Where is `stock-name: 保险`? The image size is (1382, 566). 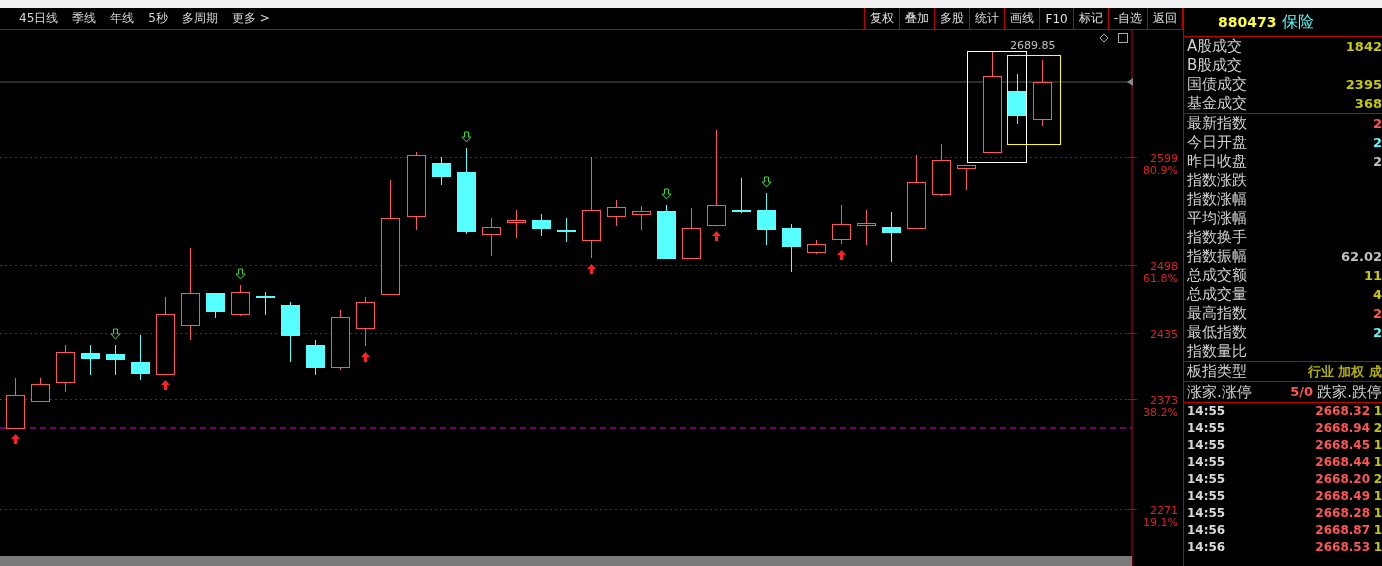 stock-name: 保险 is located at coordinates (1298, 22).